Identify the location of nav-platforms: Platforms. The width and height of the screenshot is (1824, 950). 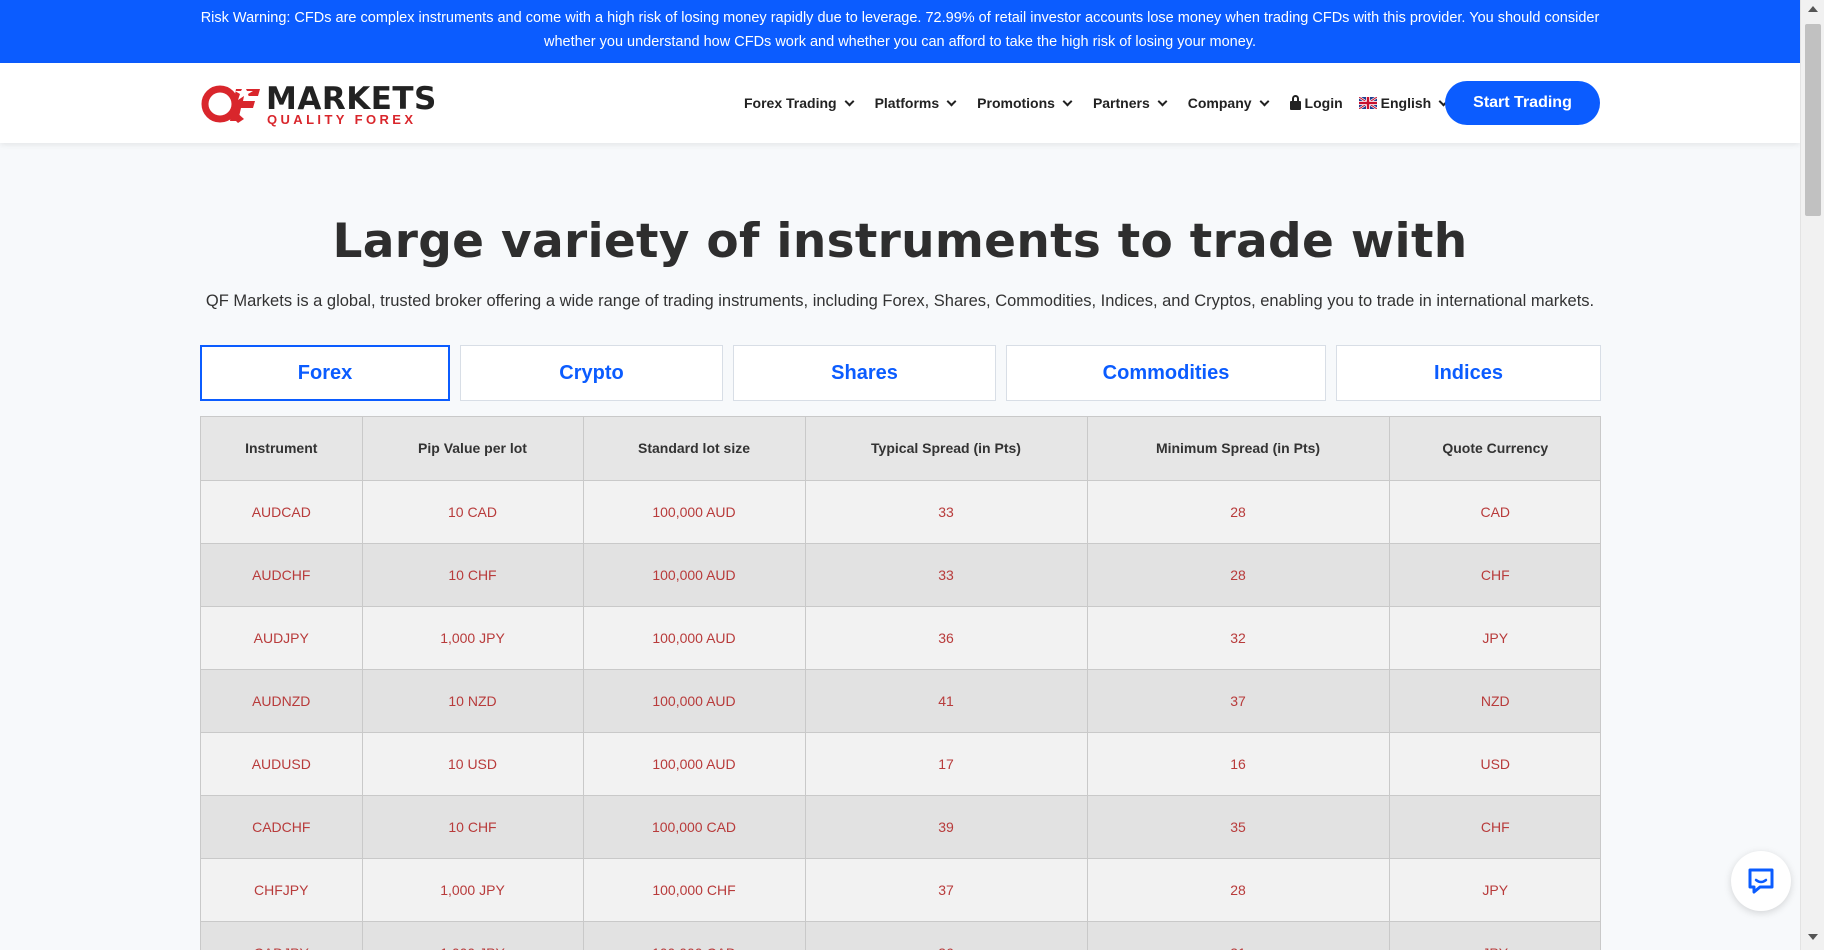
(915, 103).